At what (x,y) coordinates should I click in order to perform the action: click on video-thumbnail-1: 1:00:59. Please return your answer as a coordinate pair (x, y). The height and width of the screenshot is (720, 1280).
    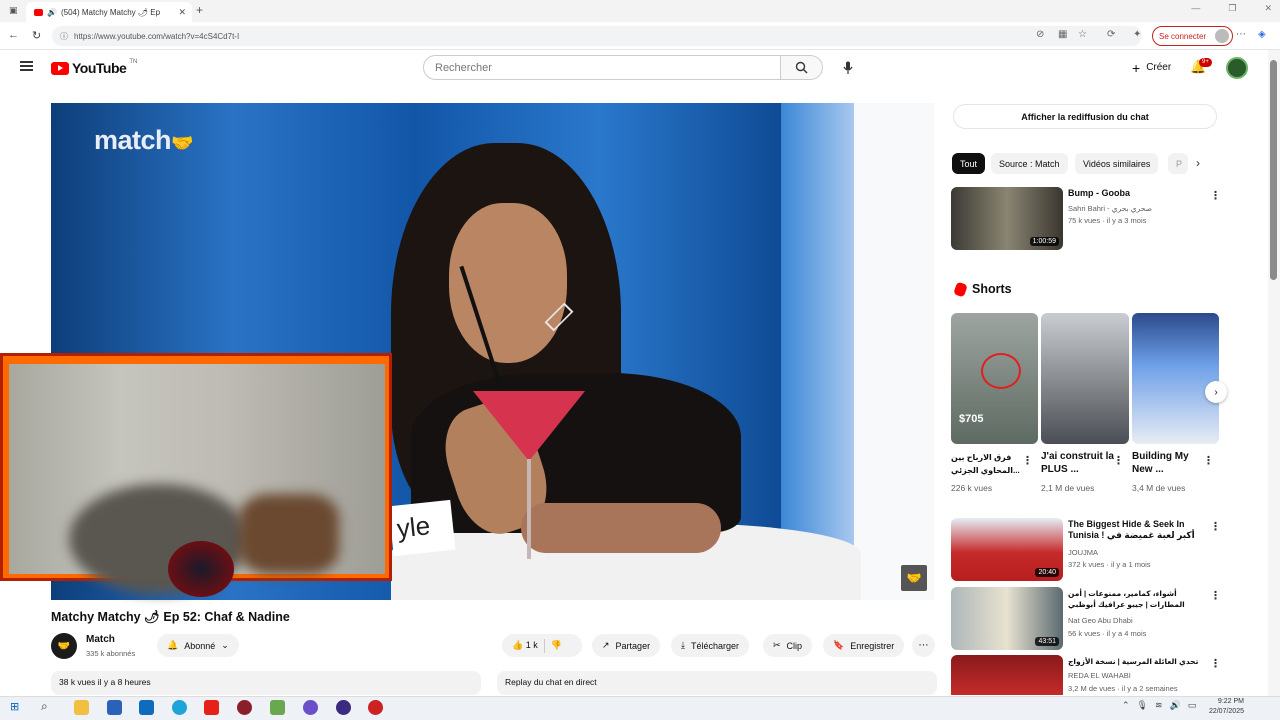
    Looking at the image, I should click on (1007, 218).